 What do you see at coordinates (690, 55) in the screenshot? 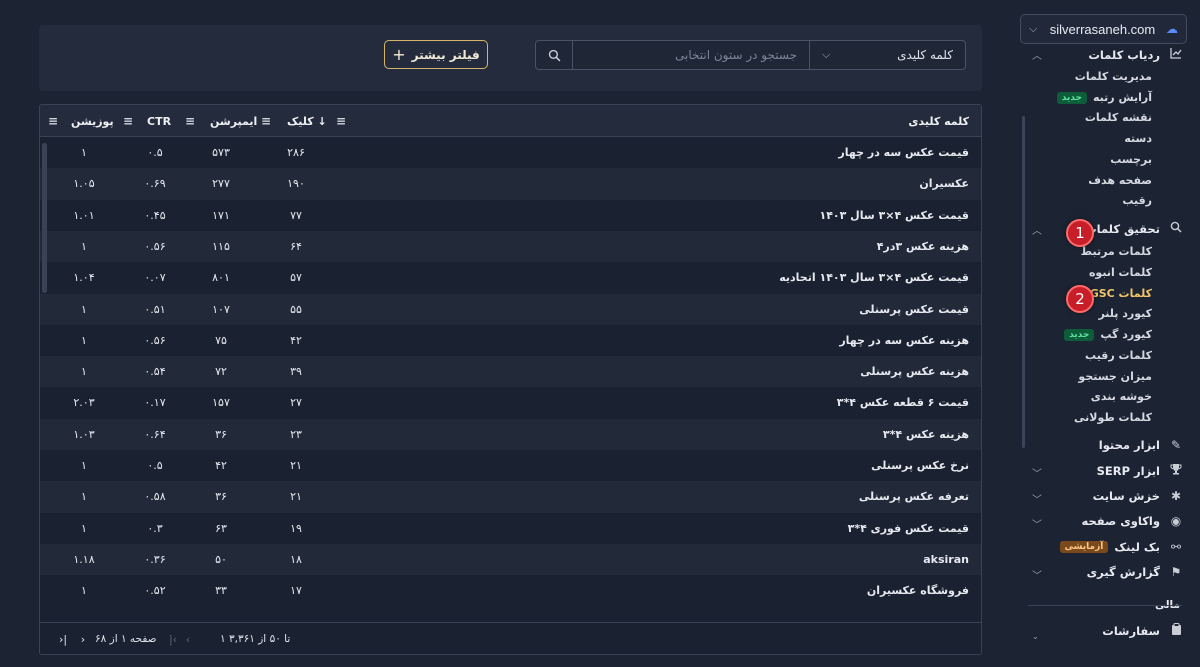
I see `search-input` at bounding box center [690, 55].